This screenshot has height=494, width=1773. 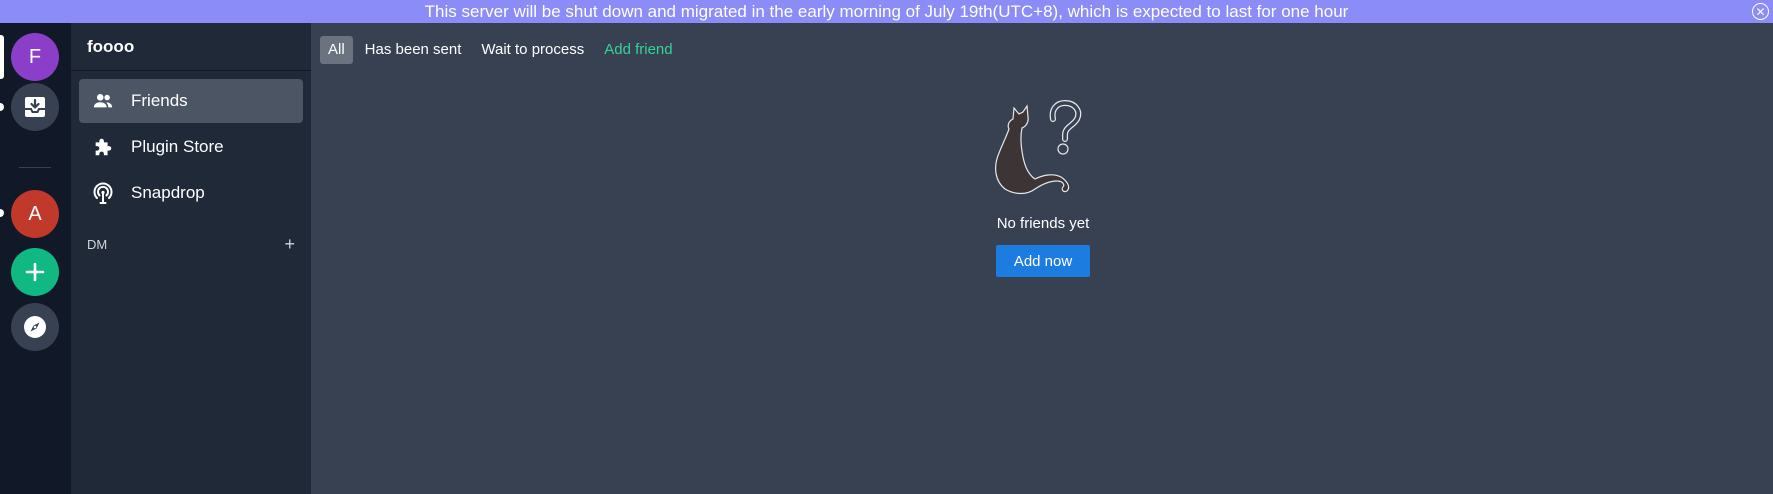 What do you see at coordinates (177, 146) in the screenshot?
I see `sidebar-item-label: Plugin Store` at bounding box center [177, 146].